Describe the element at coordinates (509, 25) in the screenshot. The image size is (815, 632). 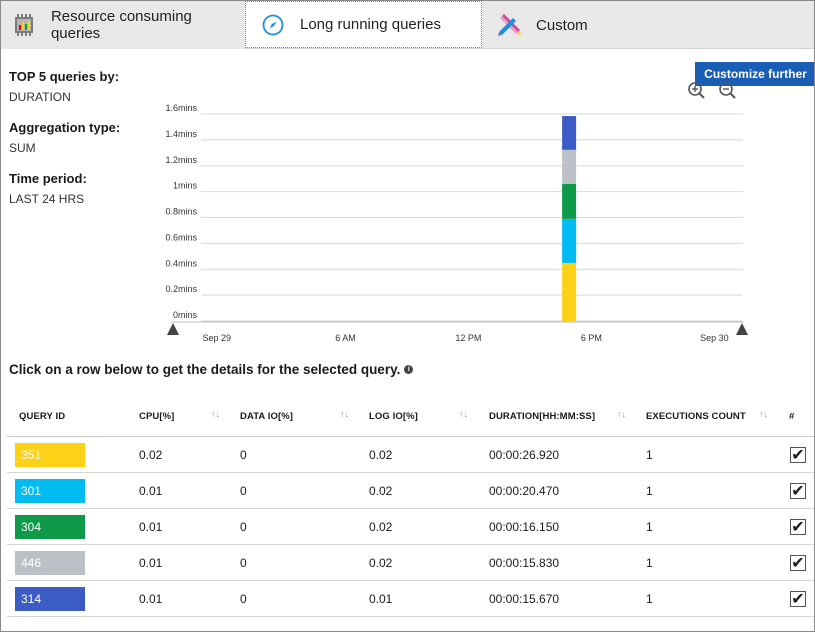
I see `tools-icon` at that location.